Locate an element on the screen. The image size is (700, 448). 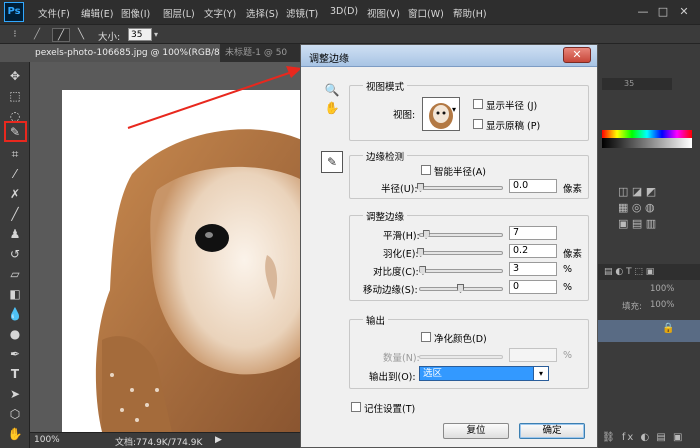
status-bar: 100% 文档:774.9K/774.9K ▶ is located at coordinates (165, 440).